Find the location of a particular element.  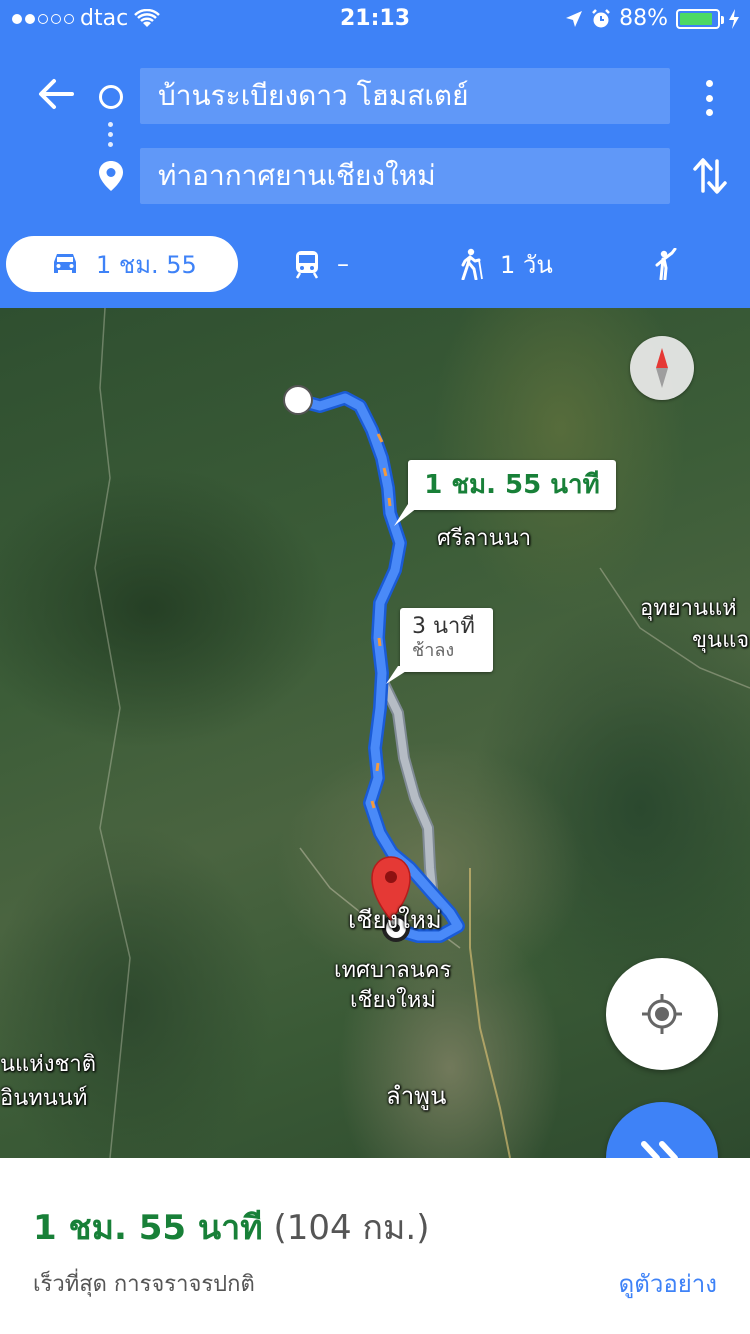

origin-circle-icon is located at coordinates (111, 97).